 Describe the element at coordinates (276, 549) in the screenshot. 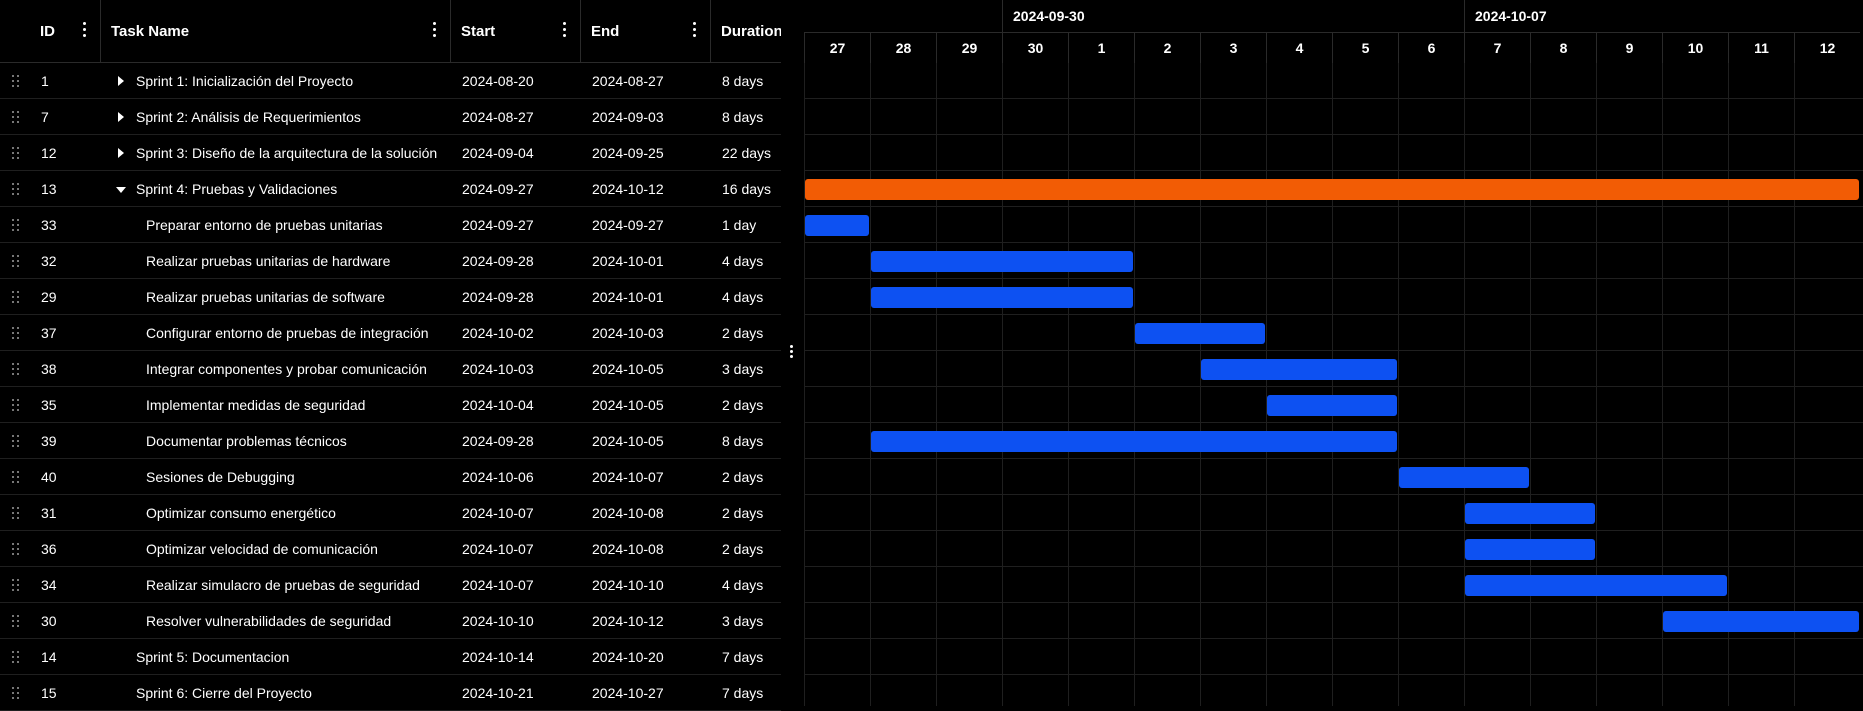

I see `cell-task-name: Optimizar velocidad de comunicación` at that location.